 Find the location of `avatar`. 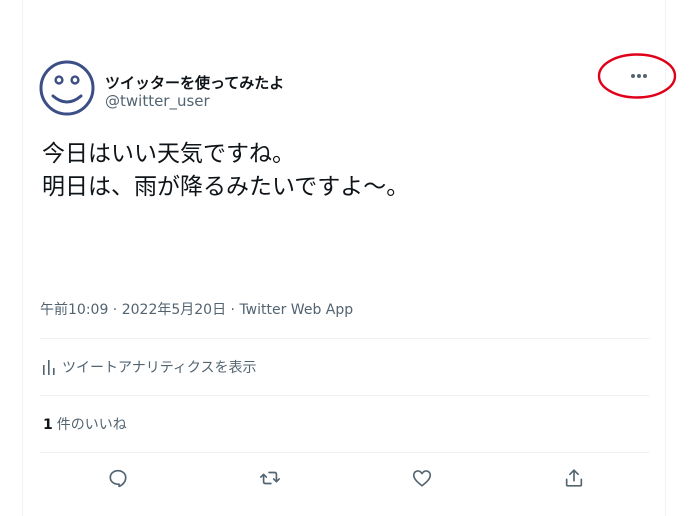

avatar is located at coordinates (67, 88).